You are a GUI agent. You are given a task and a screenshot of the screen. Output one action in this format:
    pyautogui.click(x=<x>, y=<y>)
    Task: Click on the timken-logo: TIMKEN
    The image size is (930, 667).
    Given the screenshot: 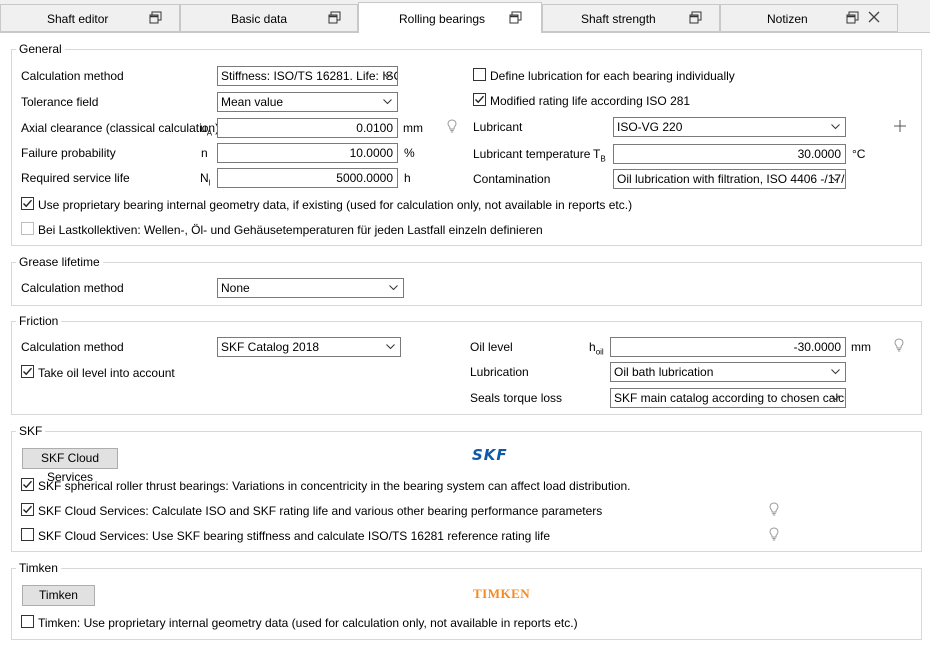 What is the action you would take?
    pyautogui.click(x=502, y=593)
    